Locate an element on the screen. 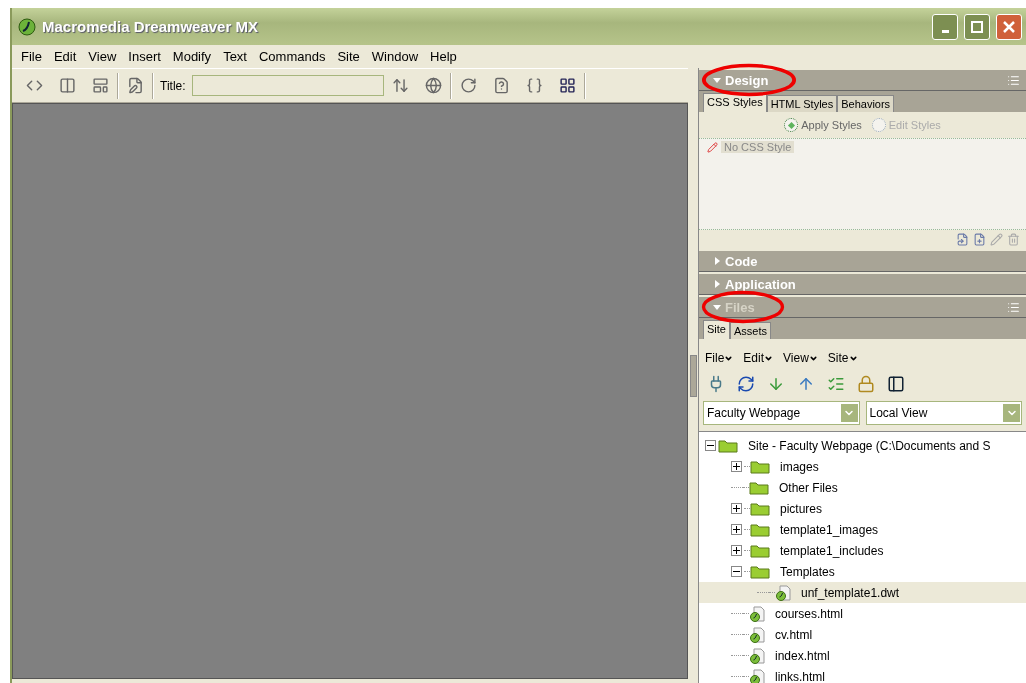 The image size is (1026, 683). delete-icon is located at coordinates (1013, 239).